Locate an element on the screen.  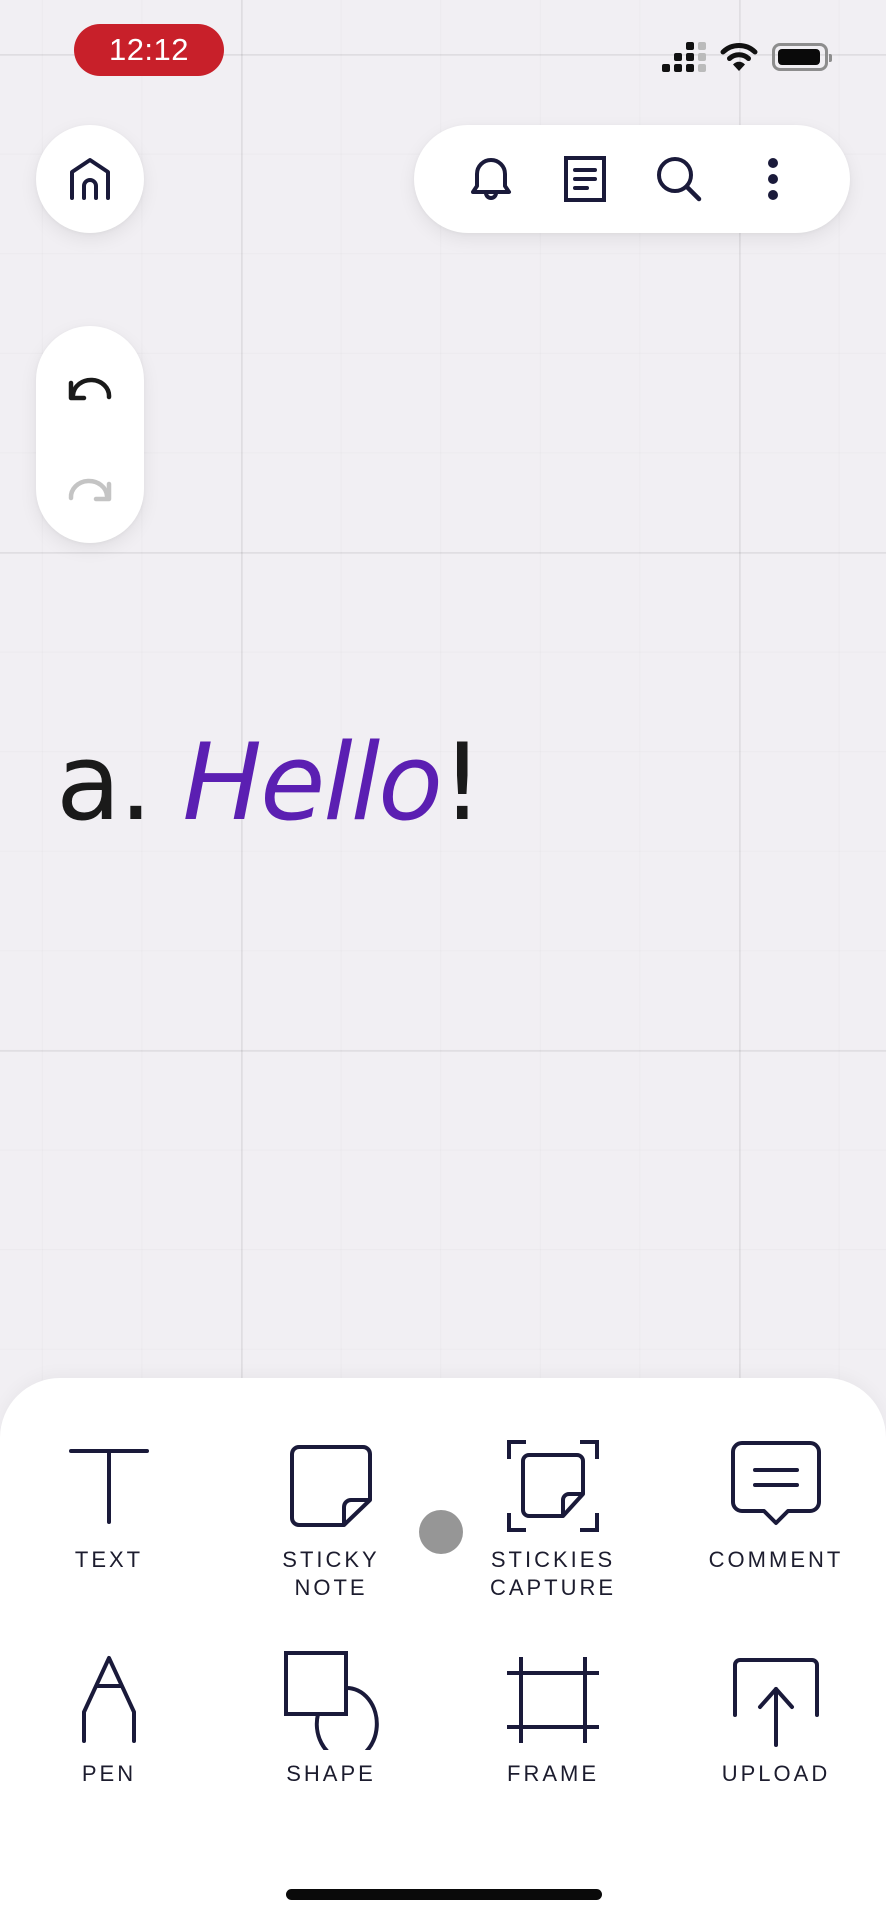
stickies-capture-icon is located at coordinates (553, 1486).